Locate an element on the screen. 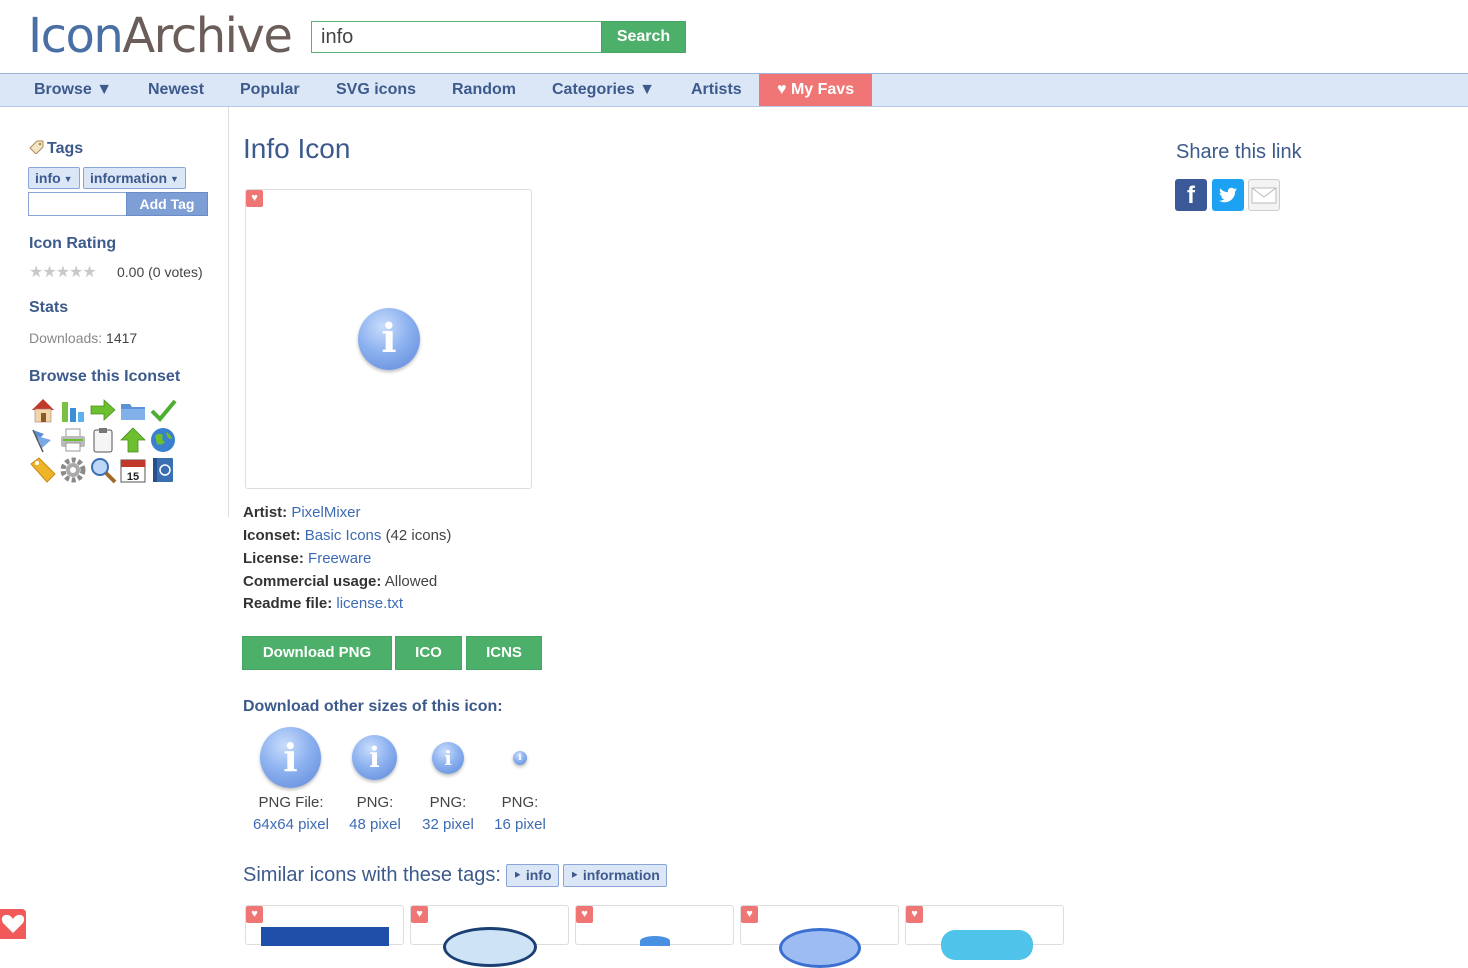  download-icns-button: ICNS is located at coordinates (504, 653).